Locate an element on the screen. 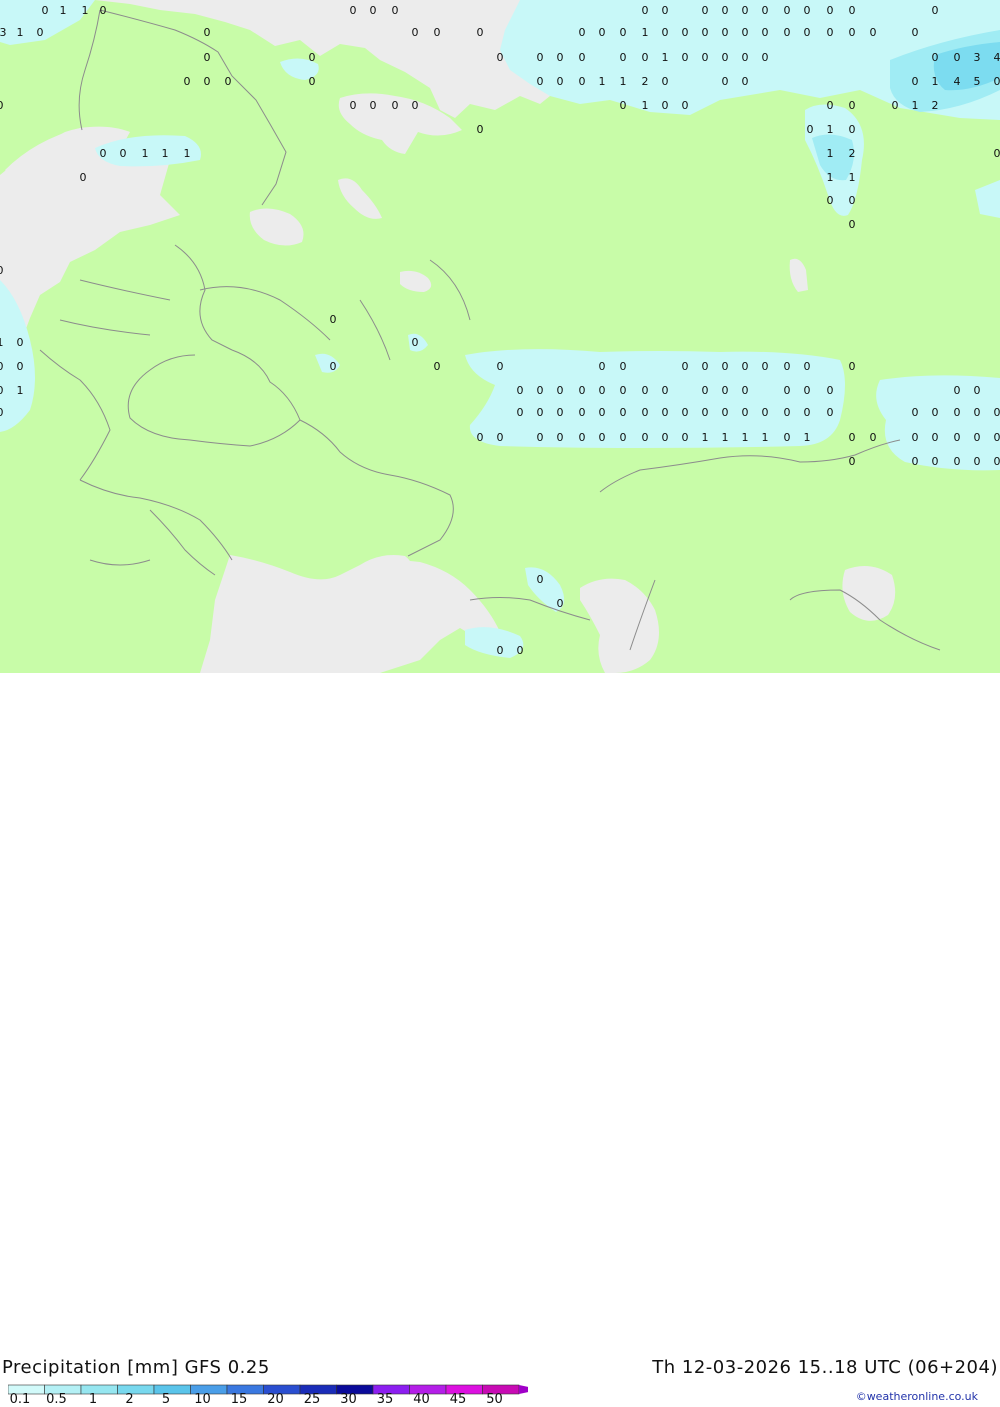  legend-arrow-icon is located at coordinates (523, 1389).